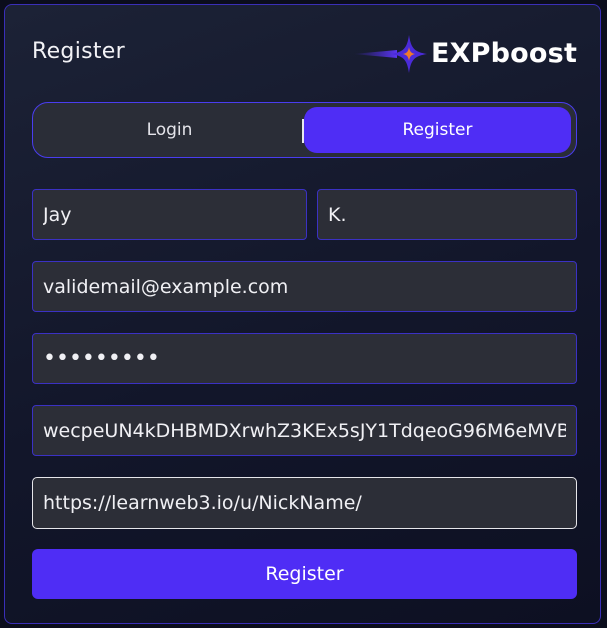  I want to click on auth-mode-toggle: Login Register, so click(304, 130).